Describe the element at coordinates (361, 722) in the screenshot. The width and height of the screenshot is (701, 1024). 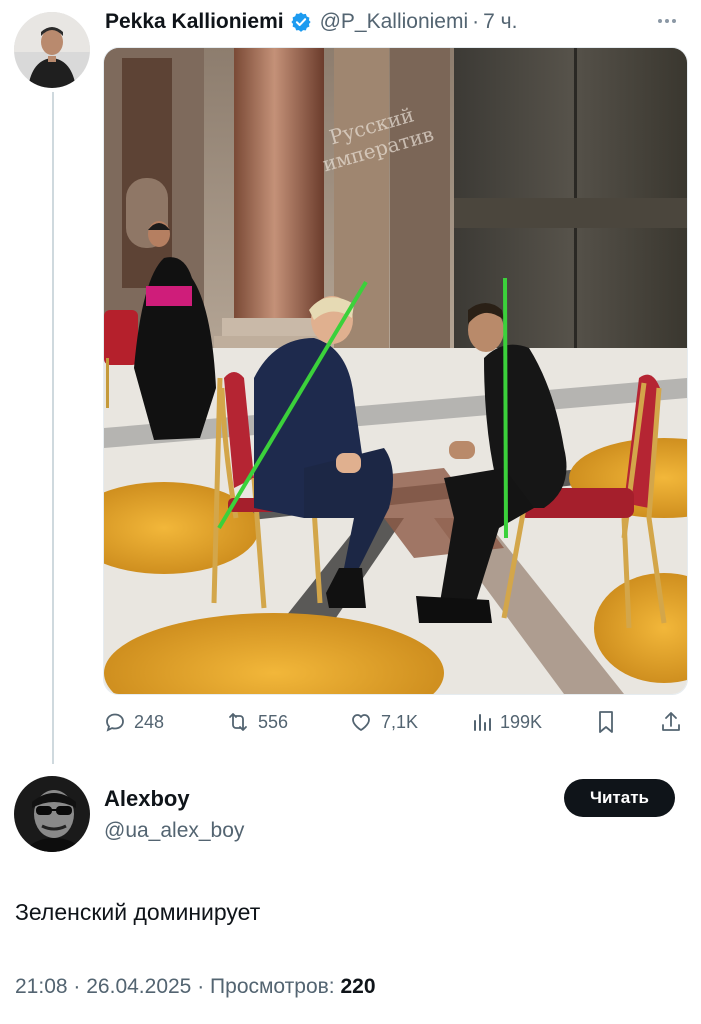
I see `like-icon` at that location.